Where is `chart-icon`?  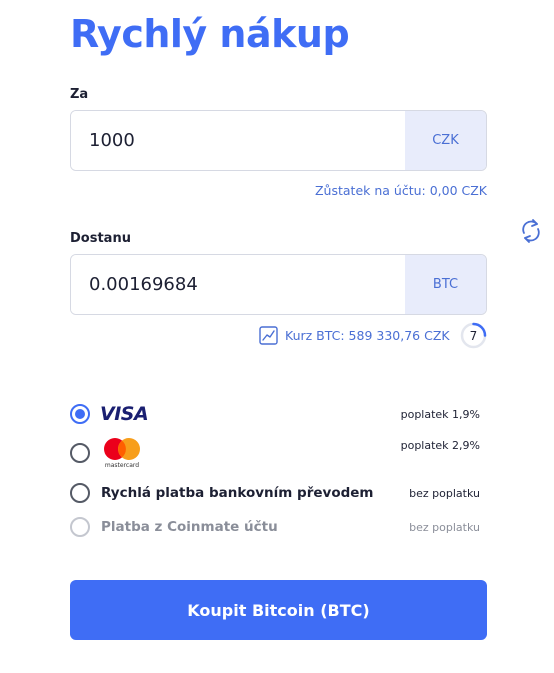 chart-icon is located at coordinates (268, 335).